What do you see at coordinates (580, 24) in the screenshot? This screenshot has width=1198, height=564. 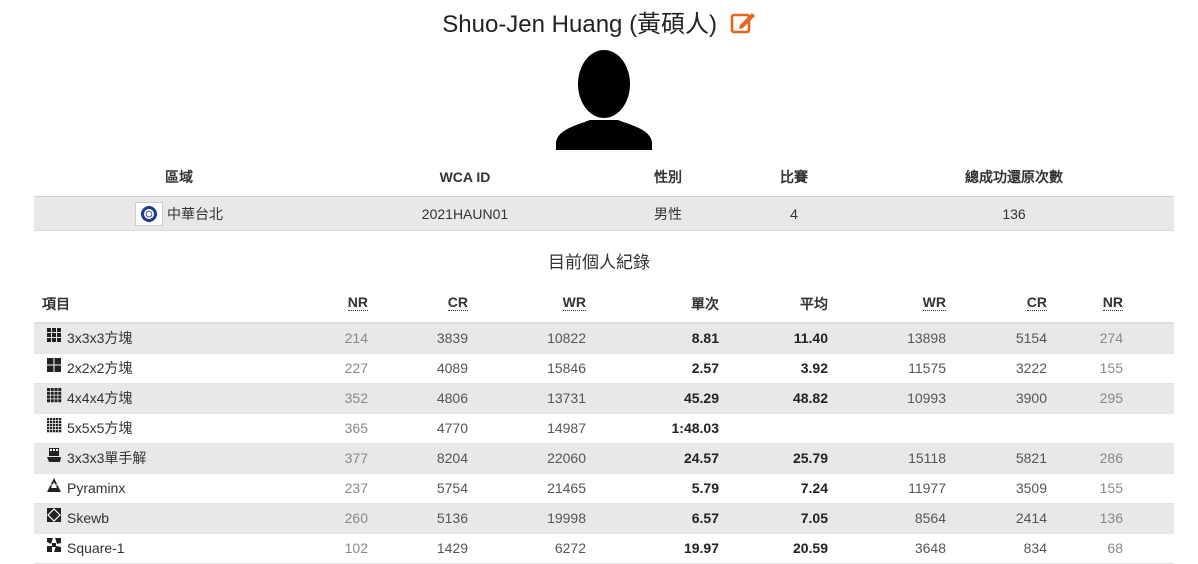 I see `person-name: Shuo-Jen Huang (黃碩人)` at bounding box center [580, 24].